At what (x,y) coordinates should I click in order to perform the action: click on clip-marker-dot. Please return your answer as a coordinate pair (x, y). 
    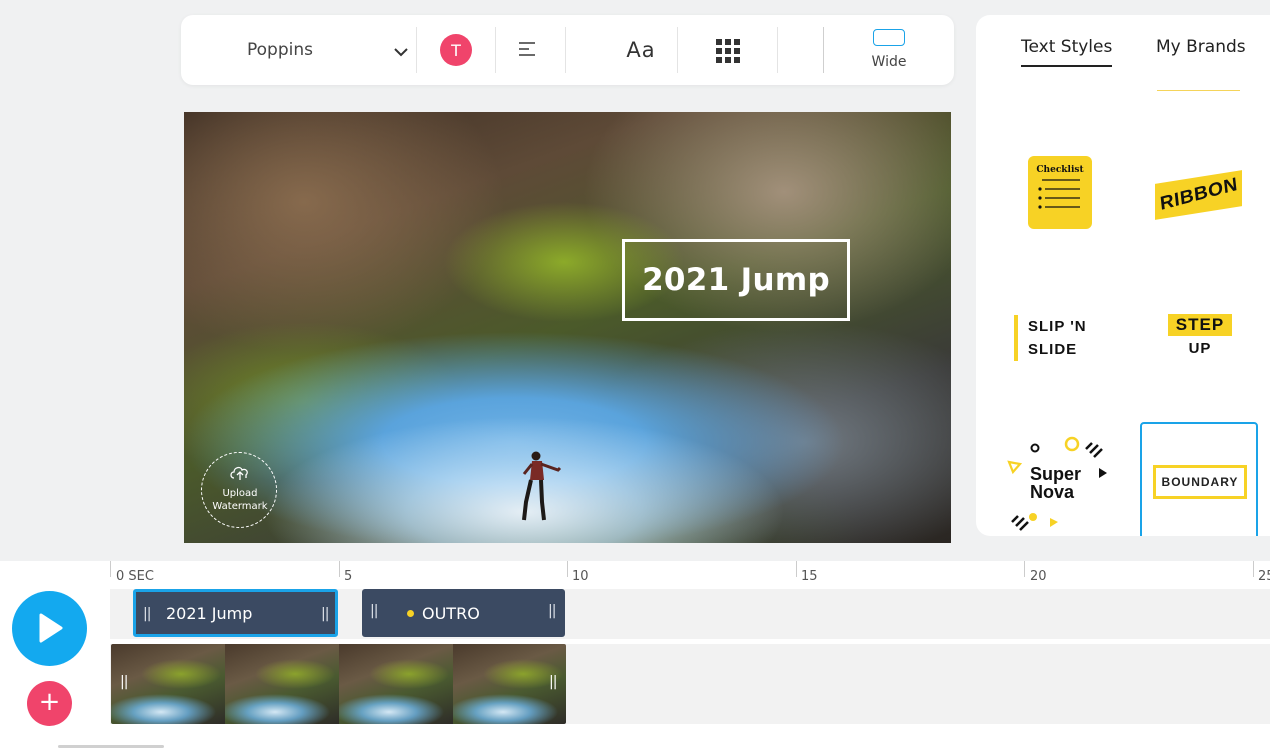
    Looking at the image, I should click on (410, 613).